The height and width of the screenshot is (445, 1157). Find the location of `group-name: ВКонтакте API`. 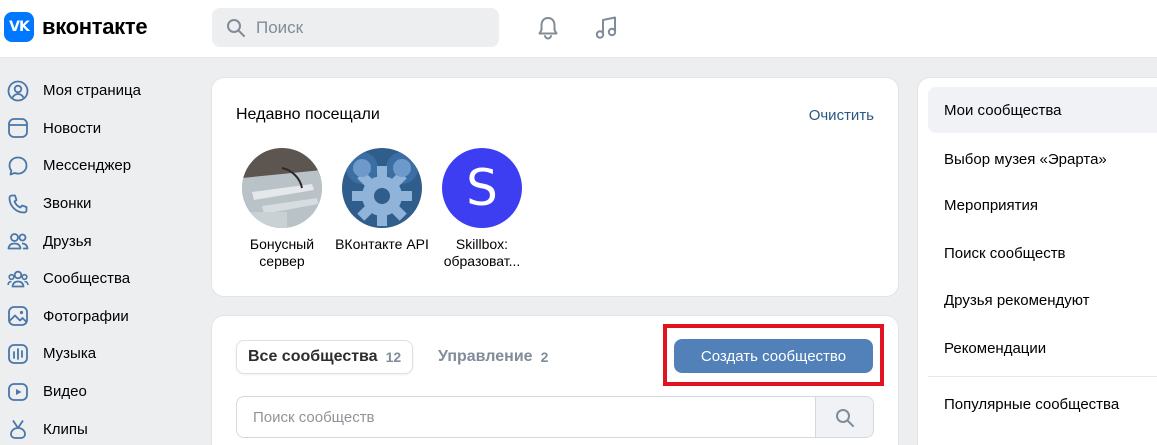

group-name: ВКонтакте API is located at coordinates (382, 244).